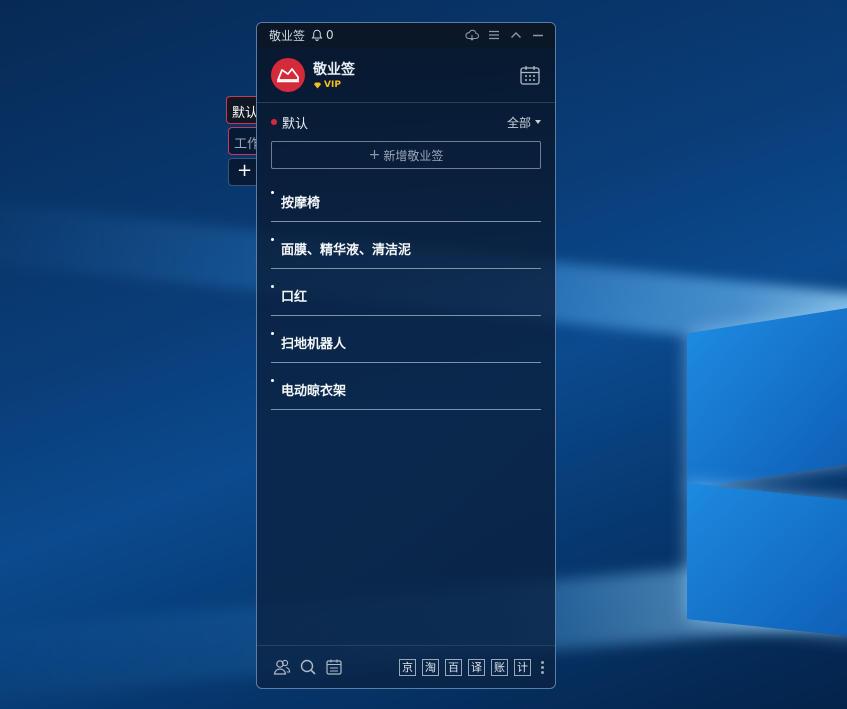  What do you see at coordinates (453, 667) in the screenshot?
I see `baidu-button: 百` at bounding box center [453, 667].